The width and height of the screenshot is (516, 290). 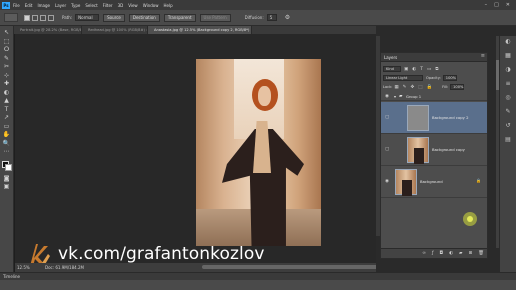 I want to click on menu-image: Image, so click(x=43, y=5).